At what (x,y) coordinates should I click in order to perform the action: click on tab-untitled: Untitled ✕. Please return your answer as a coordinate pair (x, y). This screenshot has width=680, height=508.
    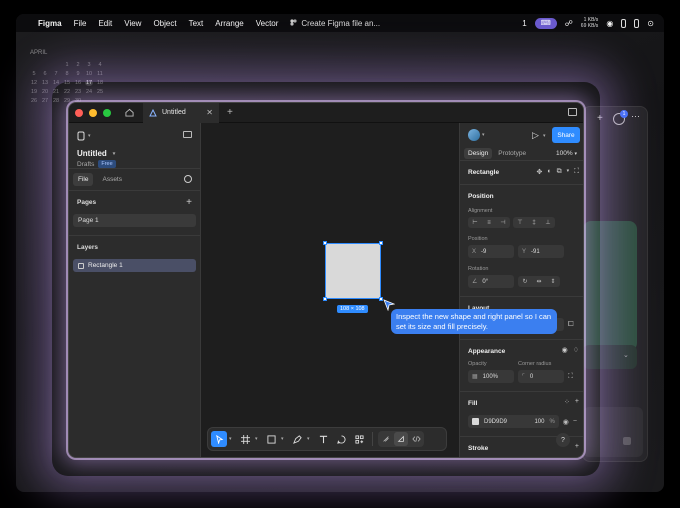
    Looking at the image, I should click on (181, 113).